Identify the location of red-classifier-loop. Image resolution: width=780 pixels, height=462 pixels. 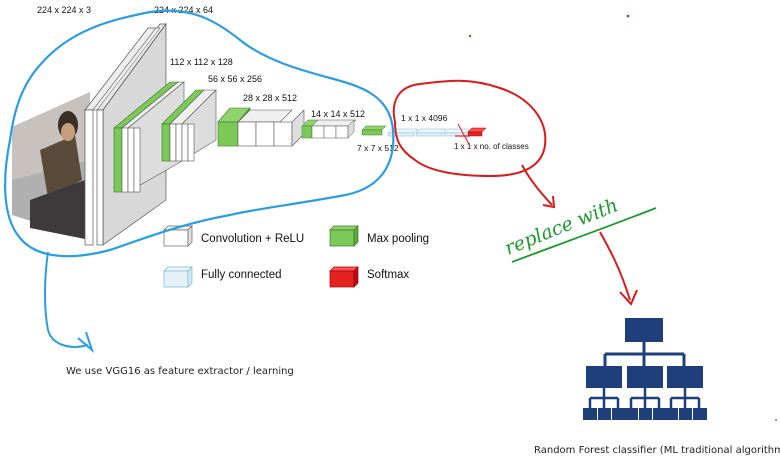
(469, 128).